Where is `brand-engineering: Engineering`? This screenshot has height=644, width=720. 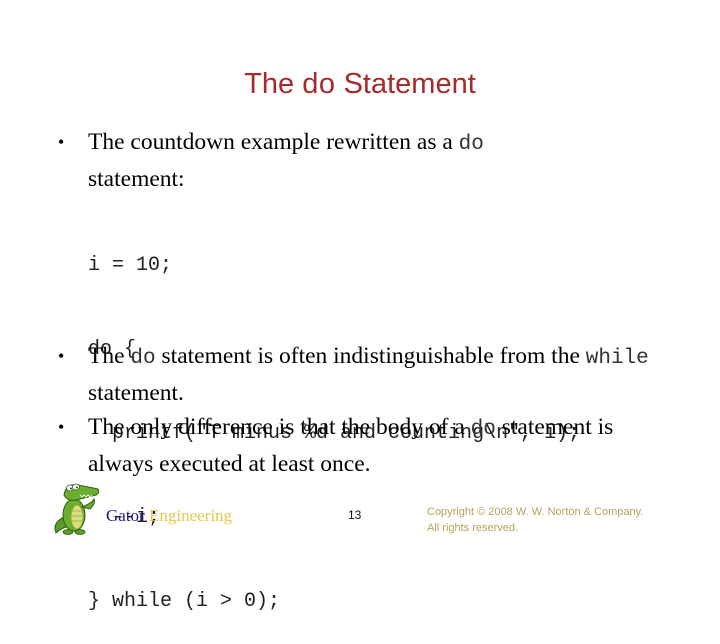
brand-engineering: Engineering is located at coordinates (190, 515).